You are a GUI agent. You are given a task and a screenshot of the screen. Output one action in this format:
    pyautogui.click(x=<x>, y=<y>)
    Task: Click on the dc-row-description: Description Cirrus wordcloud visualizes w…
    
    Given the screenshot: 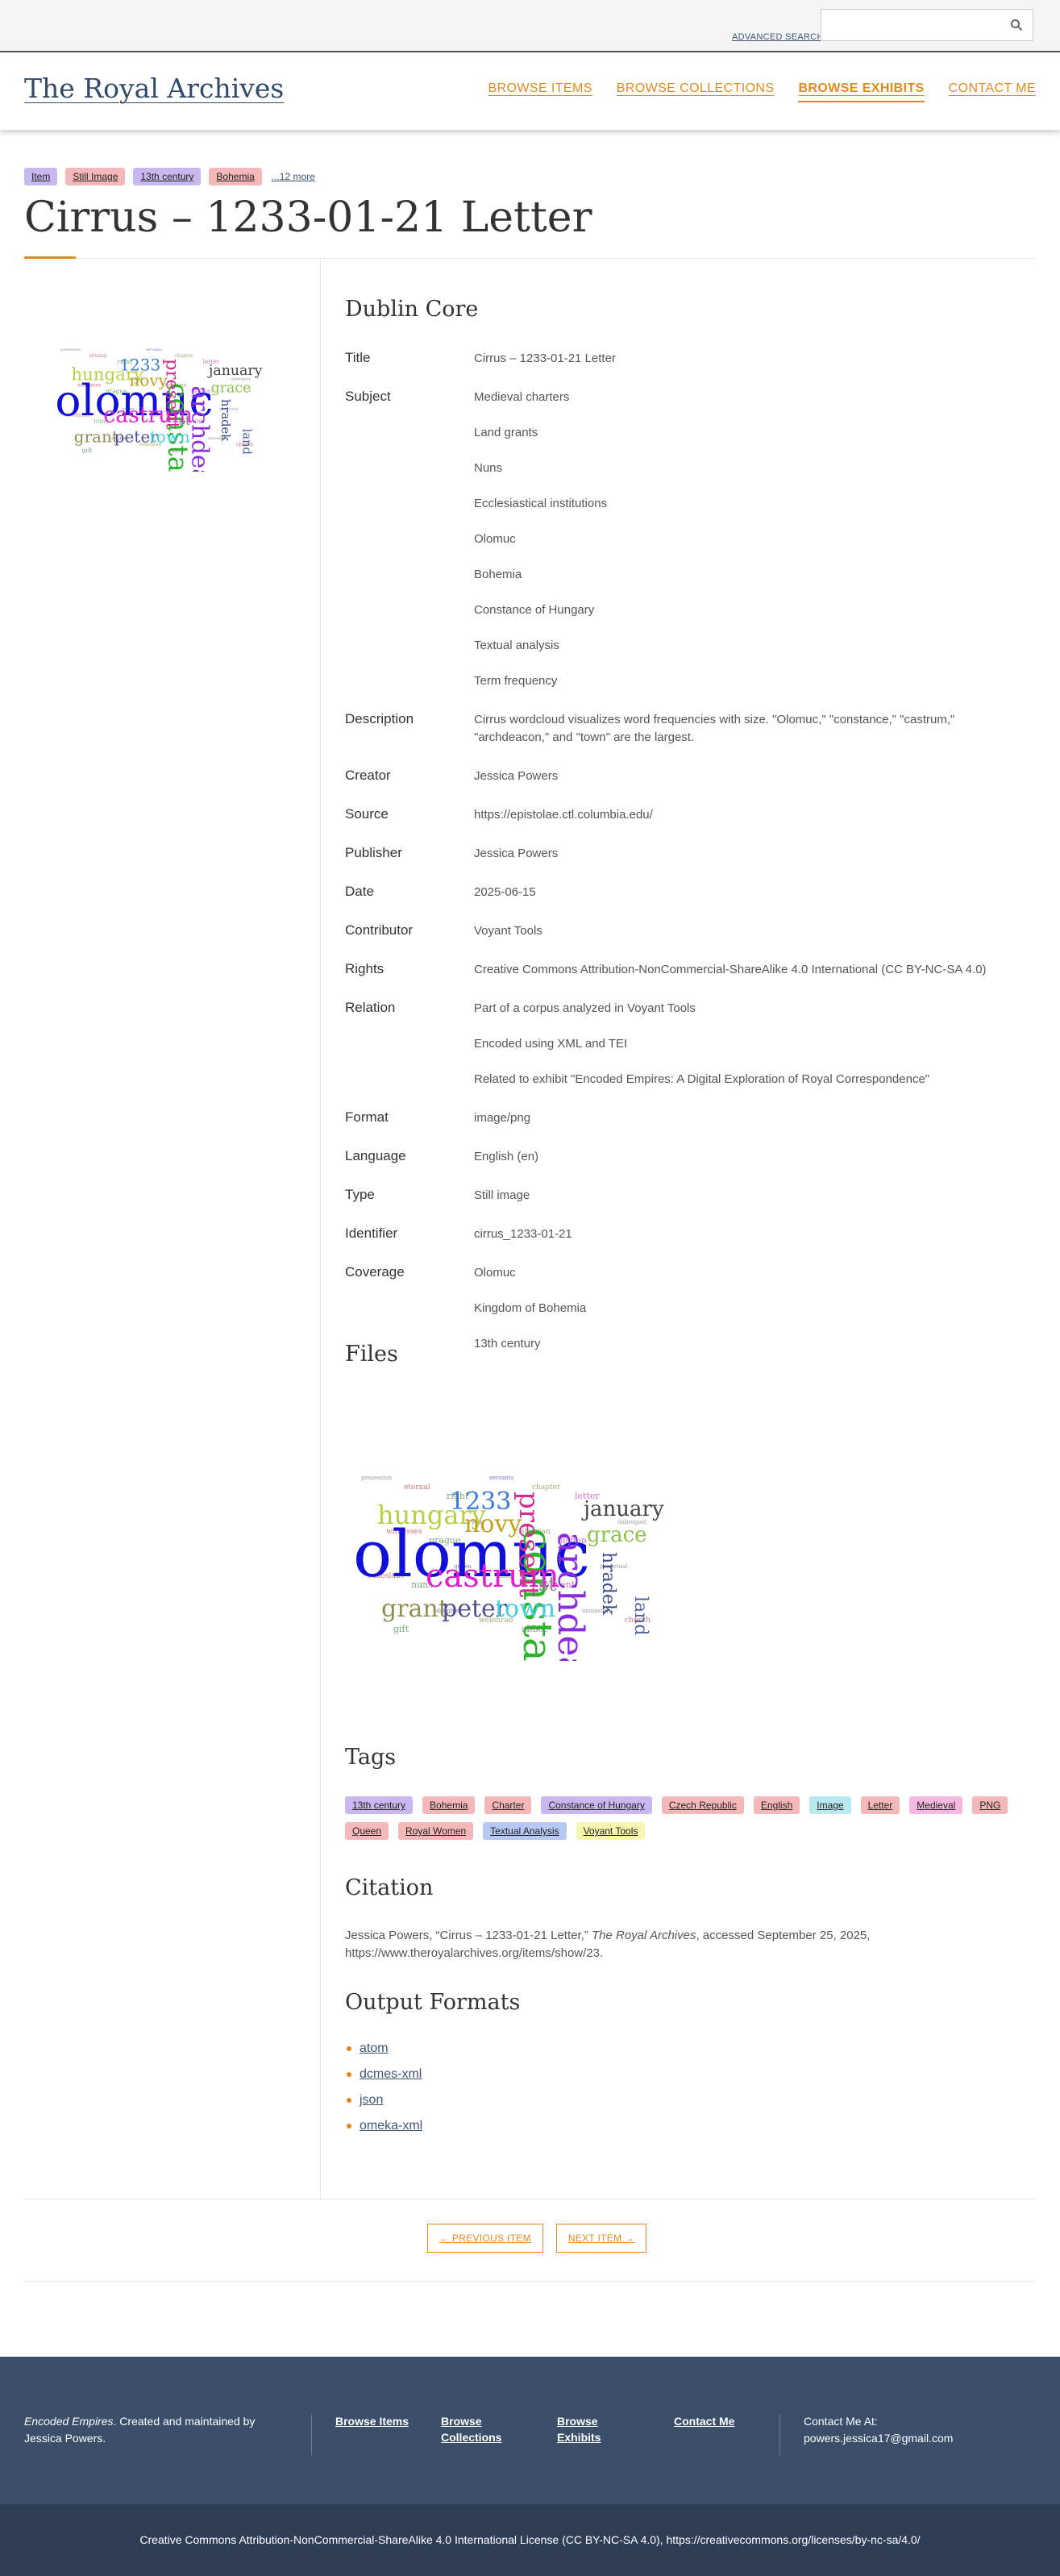 What is the action you would take?
    pyautogui.click(x=683, y=729)
    